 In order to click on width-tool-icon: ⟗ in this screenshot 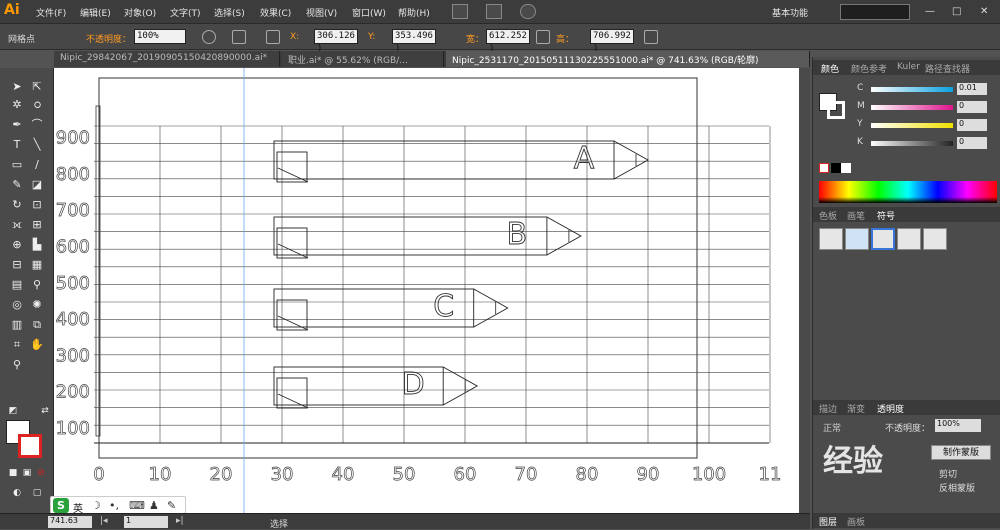, I will do `click(17, 225)`.